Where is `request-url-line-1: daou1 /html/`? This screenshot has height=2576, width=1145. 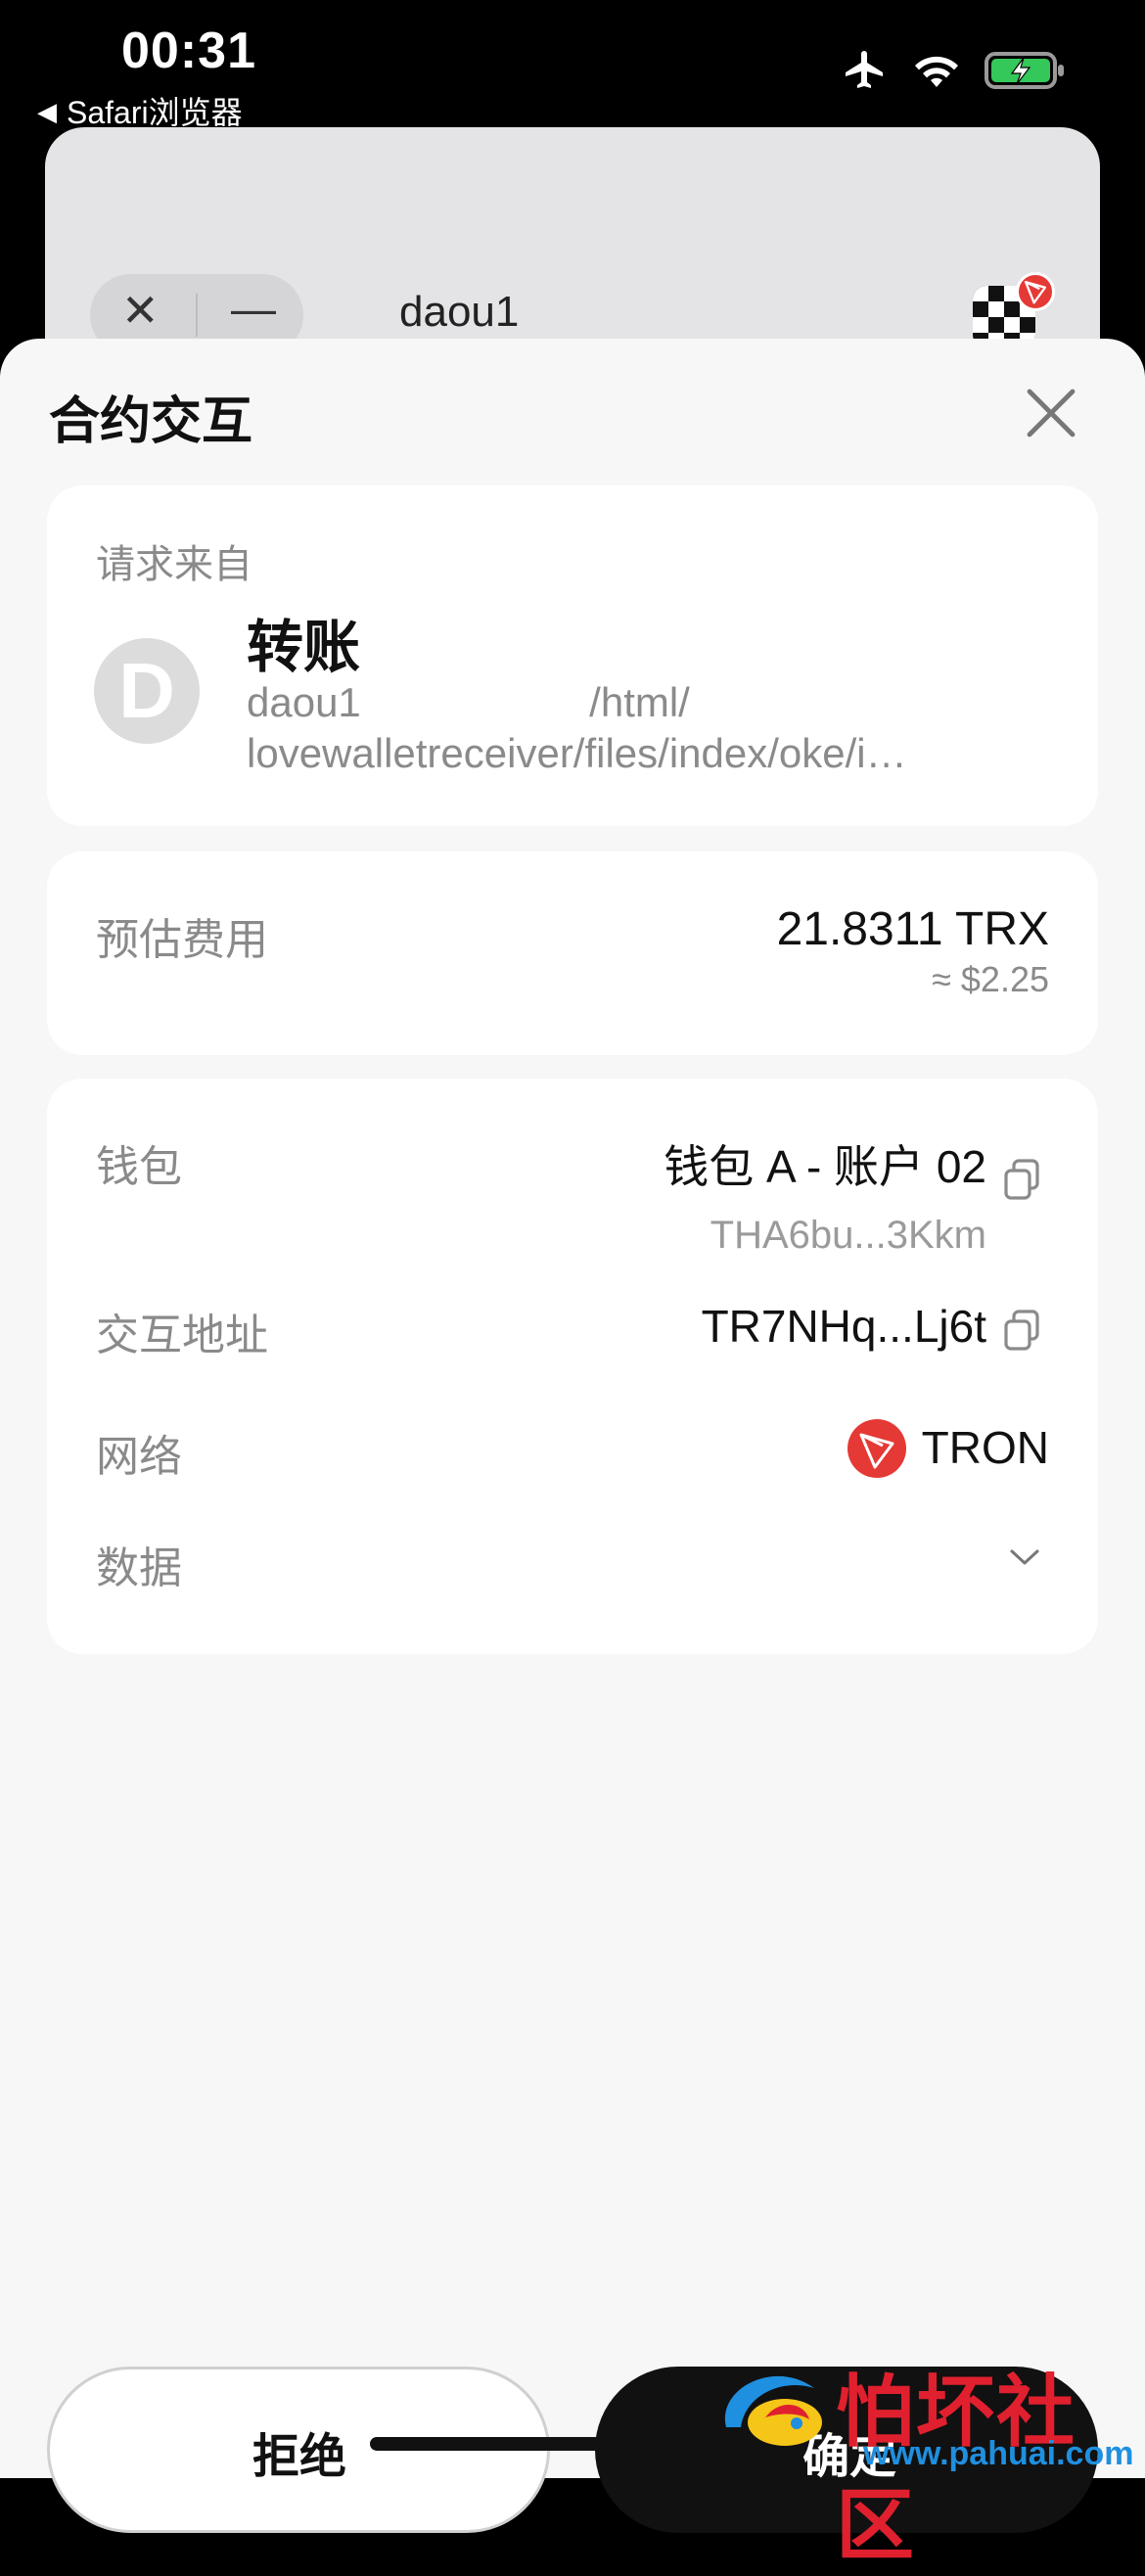
request-url-line-1: daou1 /html/ is located at coordinates (468, 702).